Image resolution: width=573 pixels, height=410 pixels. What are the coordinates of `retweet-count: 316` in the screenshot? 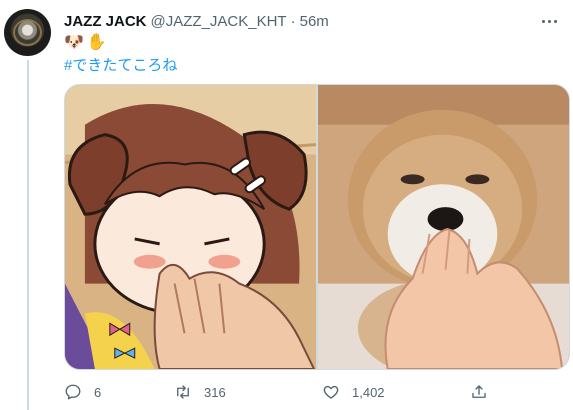 It's located at (215, 392).